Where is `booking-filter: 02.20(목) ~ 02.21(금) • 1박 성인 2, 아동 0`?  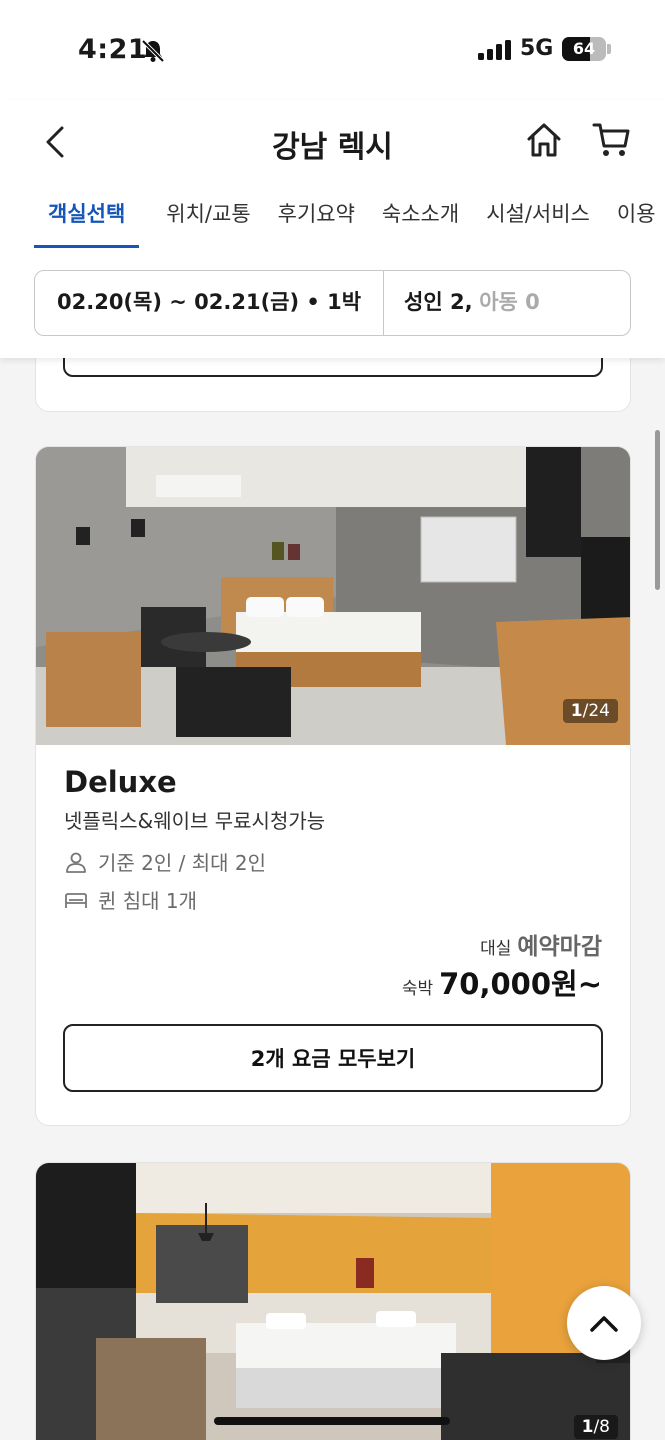
booking-filter: 02.20(목) ~ 02.21(금) • 1박 성인 2, 아동 0 is located at coordinates (332, 303).